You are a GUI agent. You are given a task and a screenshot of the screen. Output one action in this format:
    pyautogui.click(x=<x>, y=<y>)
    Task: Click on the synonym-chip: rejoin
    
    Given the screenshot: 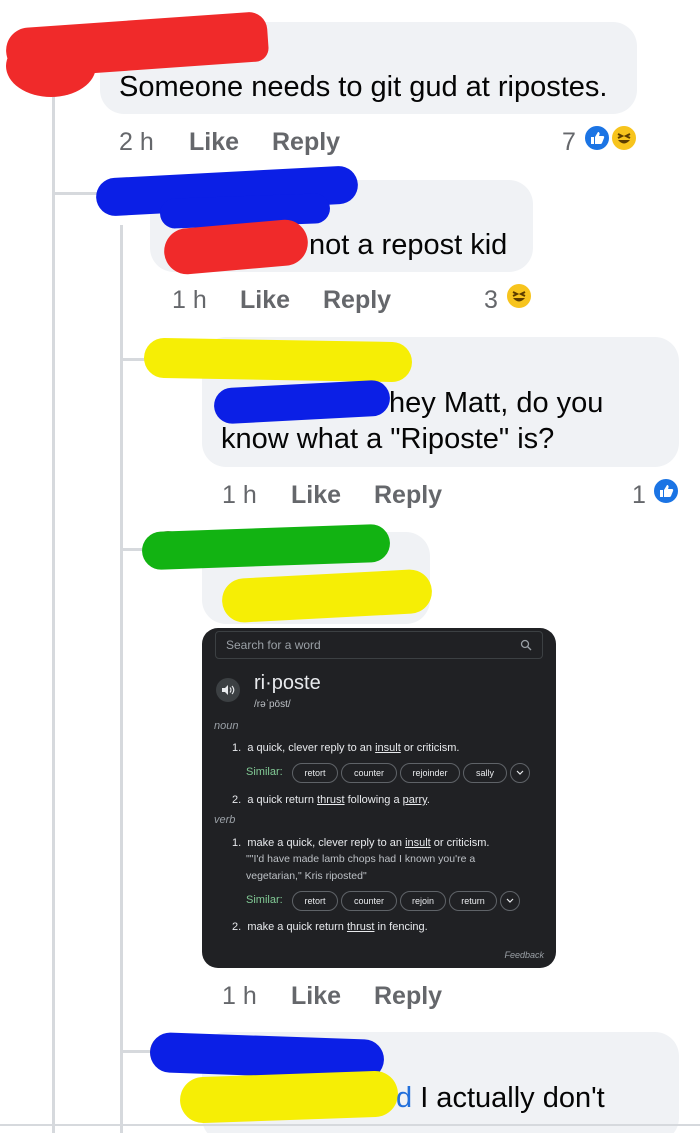 What is the action you would take?
    pyautogui.click(x=423, y=901)
    